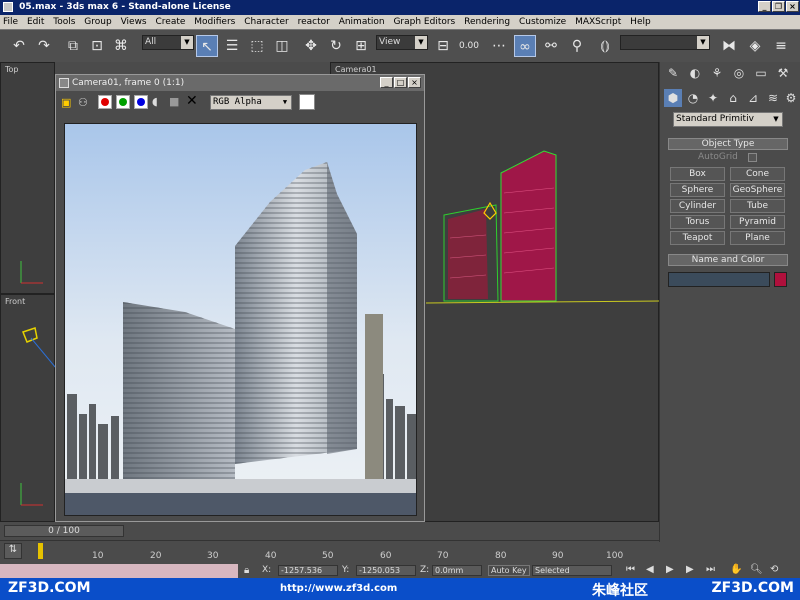 This screenshot has height=600, width=800. Describe the element at coordinates (168, 42) in the screenshot. I see `selection-filter-dropdown: All ▼` at that location.